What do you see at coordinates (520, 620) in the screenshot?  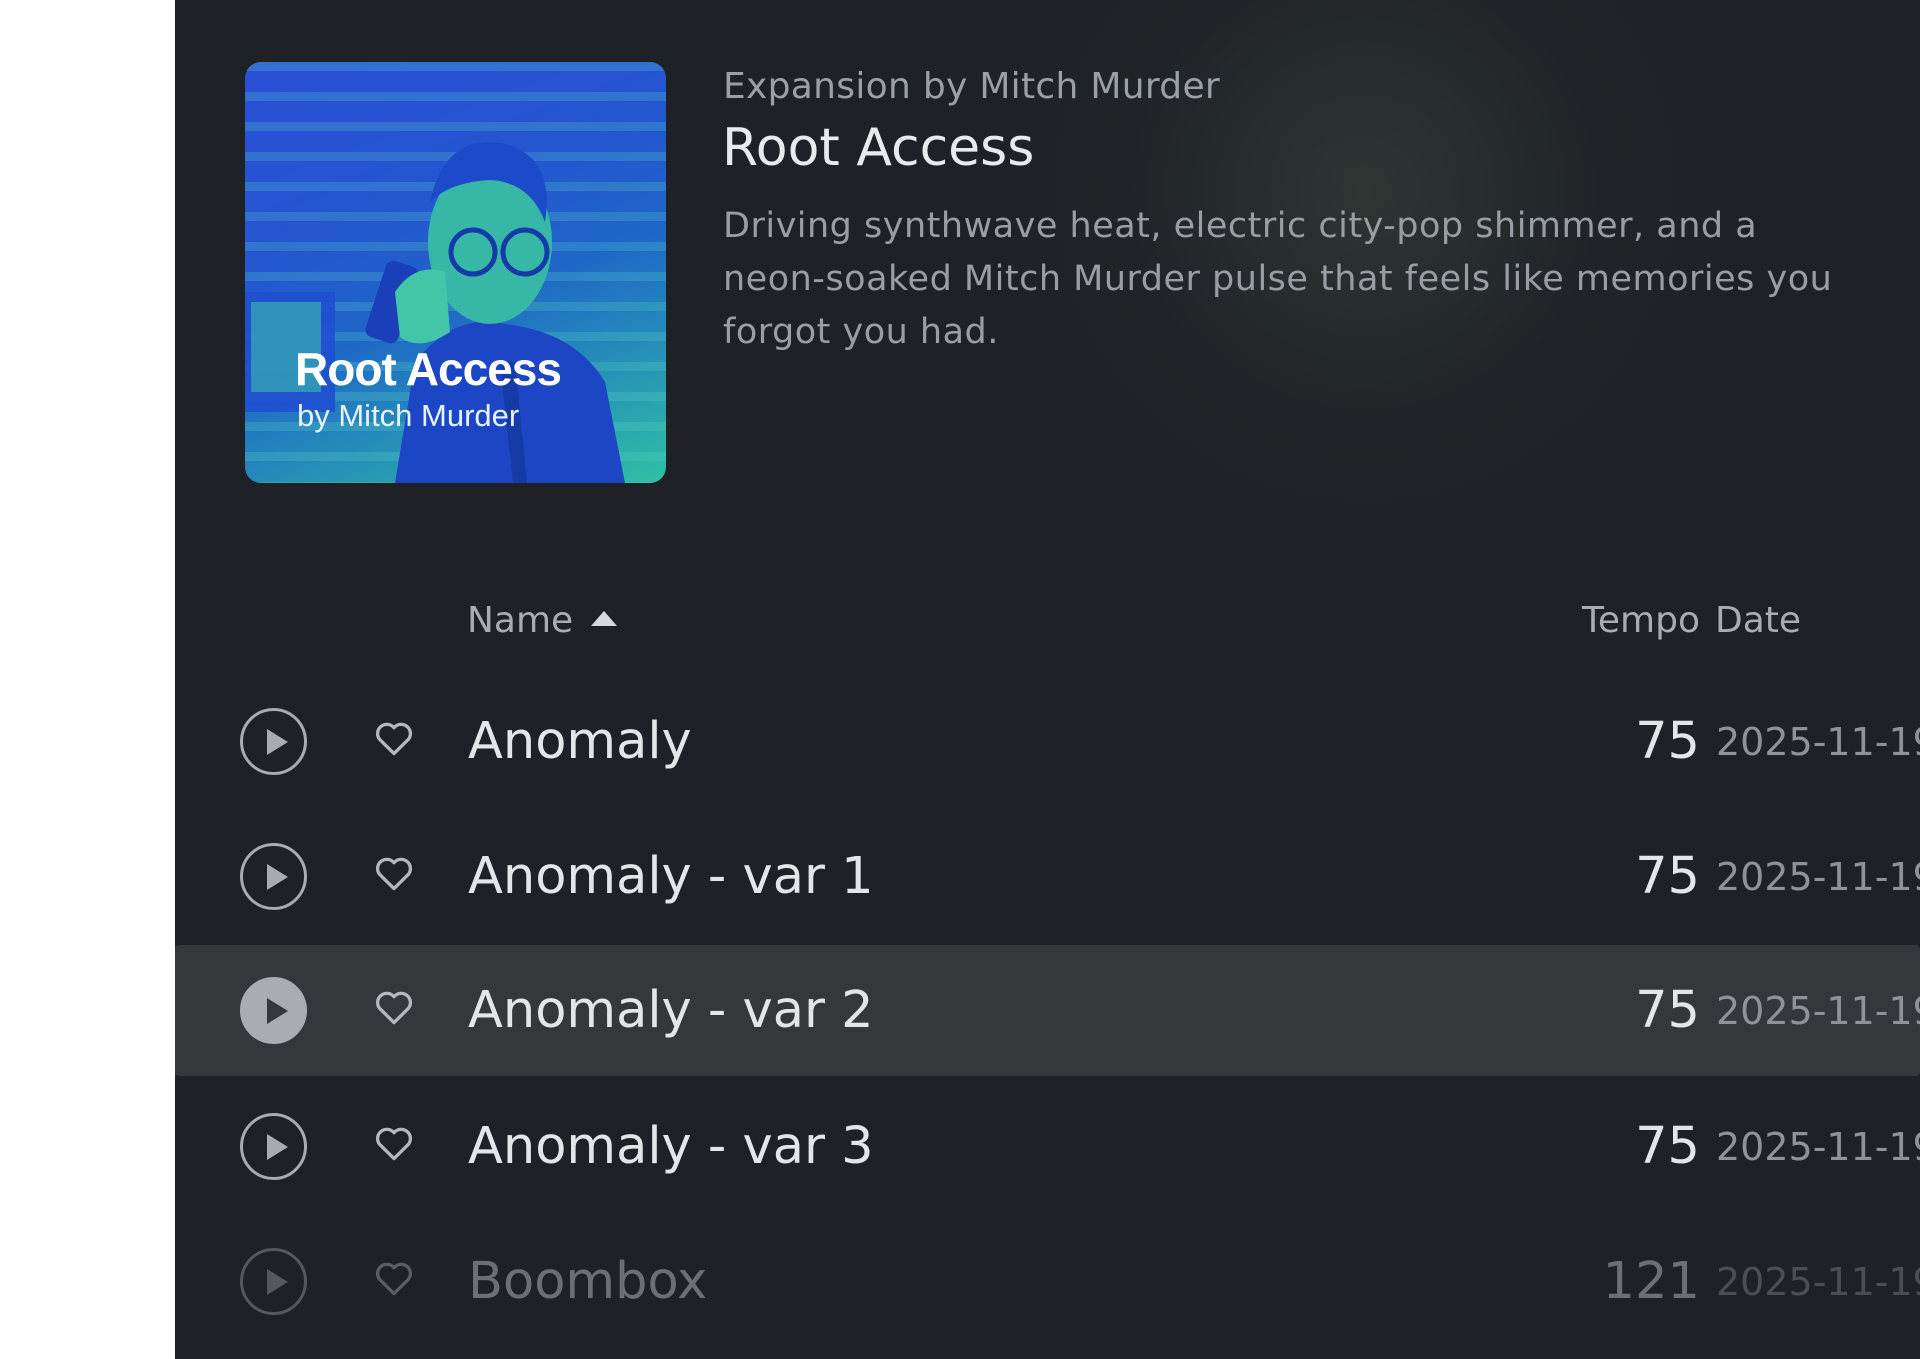 I see `column-header-name-label: Name` at bounding box center [520, 620].